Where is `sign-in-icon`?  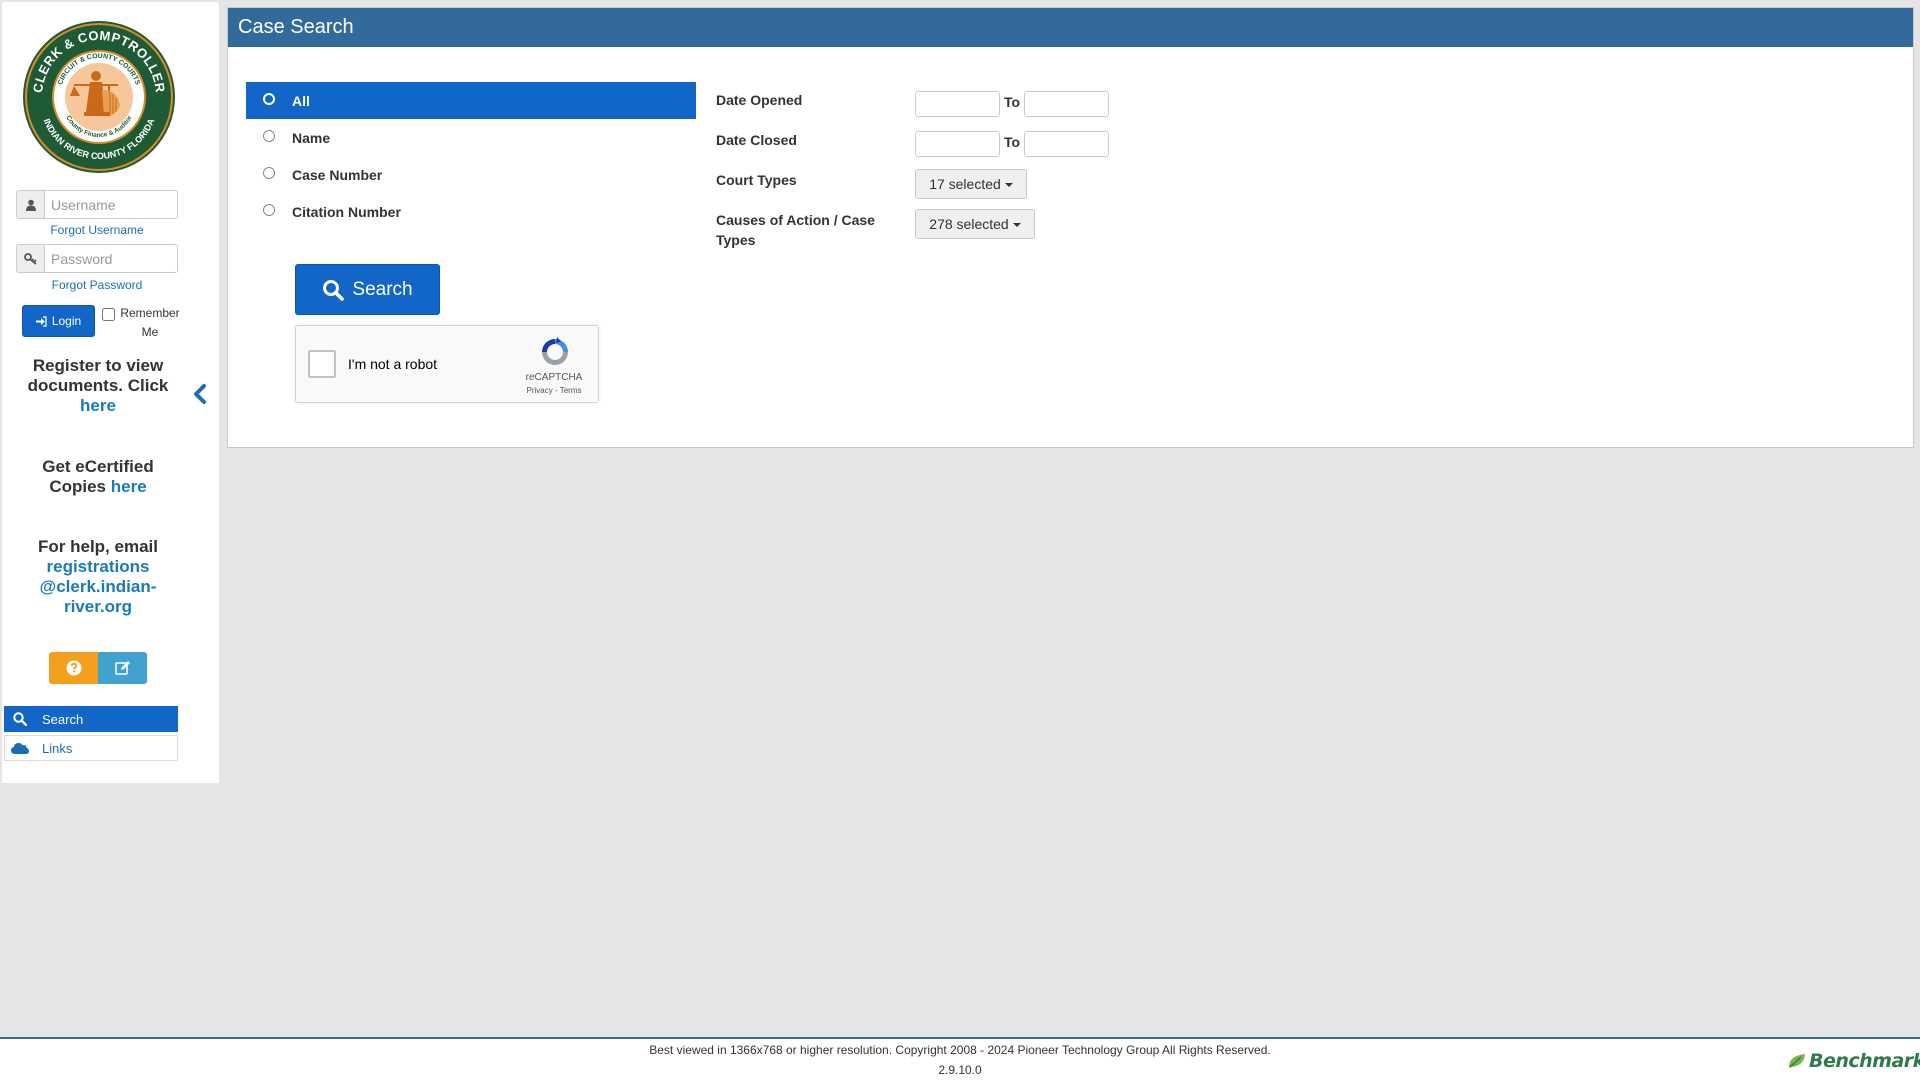 sign-in-icon is located at coordinates (41, 321).